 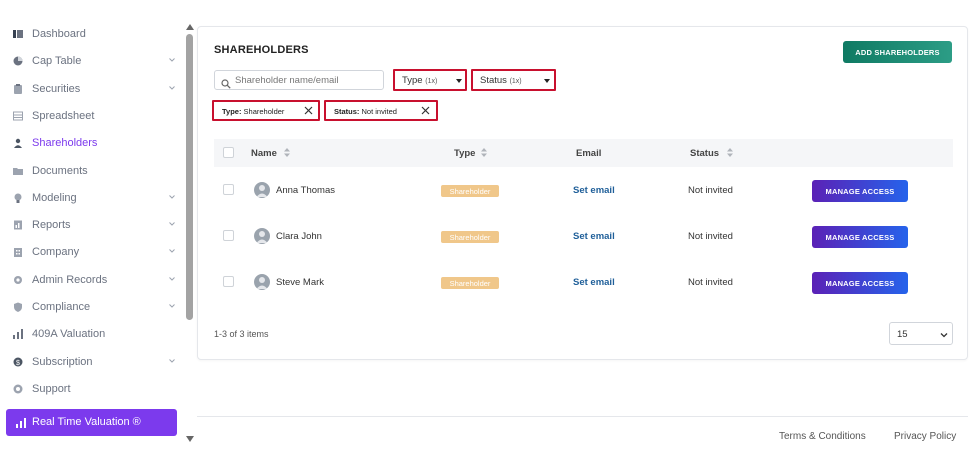 I want to click on sidebar-item-label: Subscription, so click(x=62, y=361).